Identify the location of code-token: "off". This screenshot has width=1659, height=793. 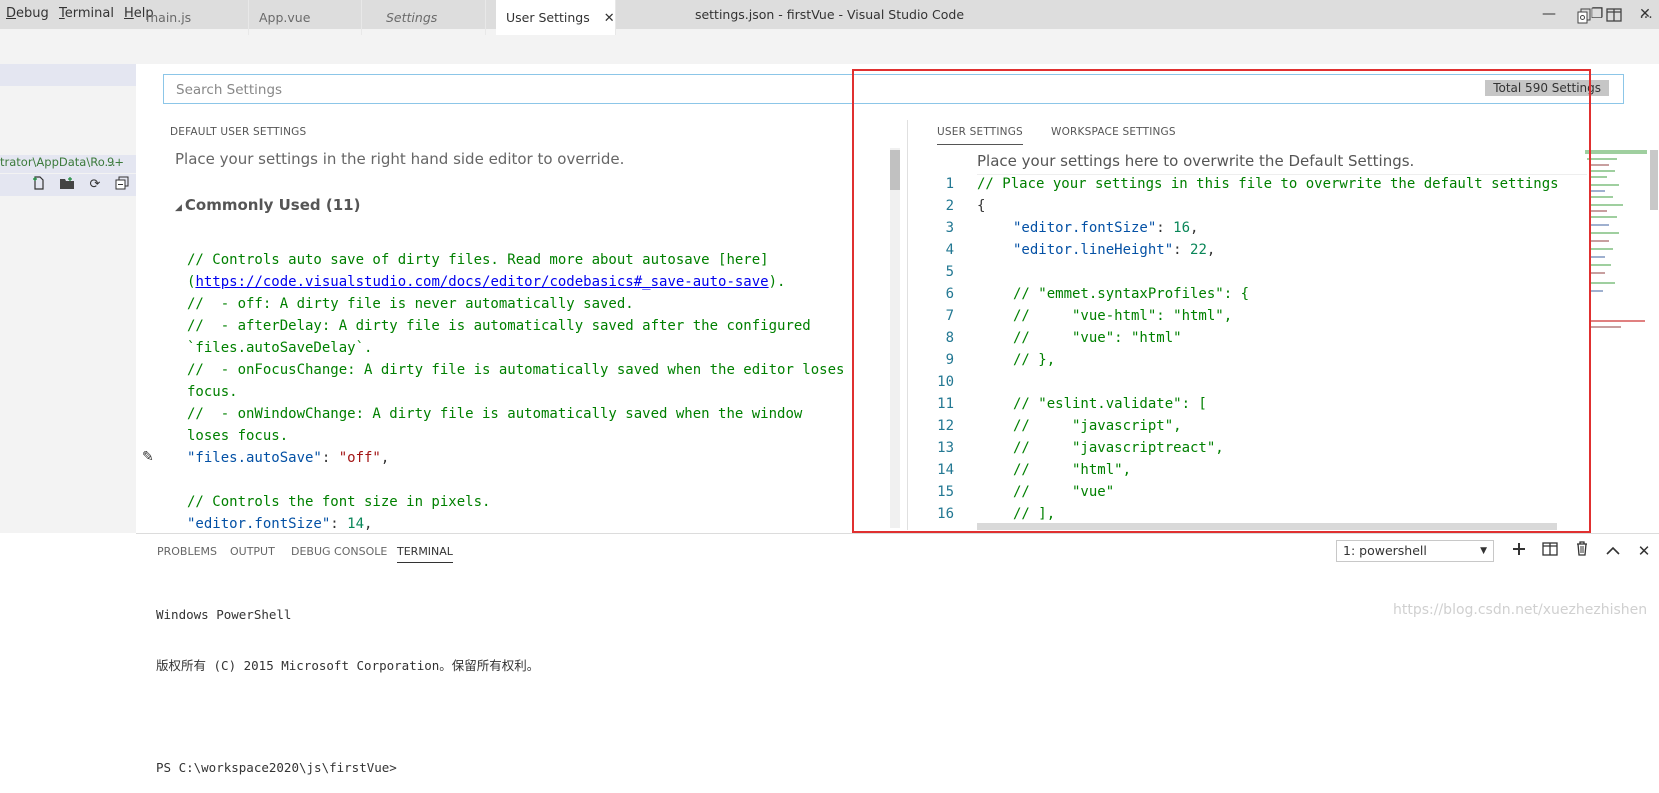
(359, 458).